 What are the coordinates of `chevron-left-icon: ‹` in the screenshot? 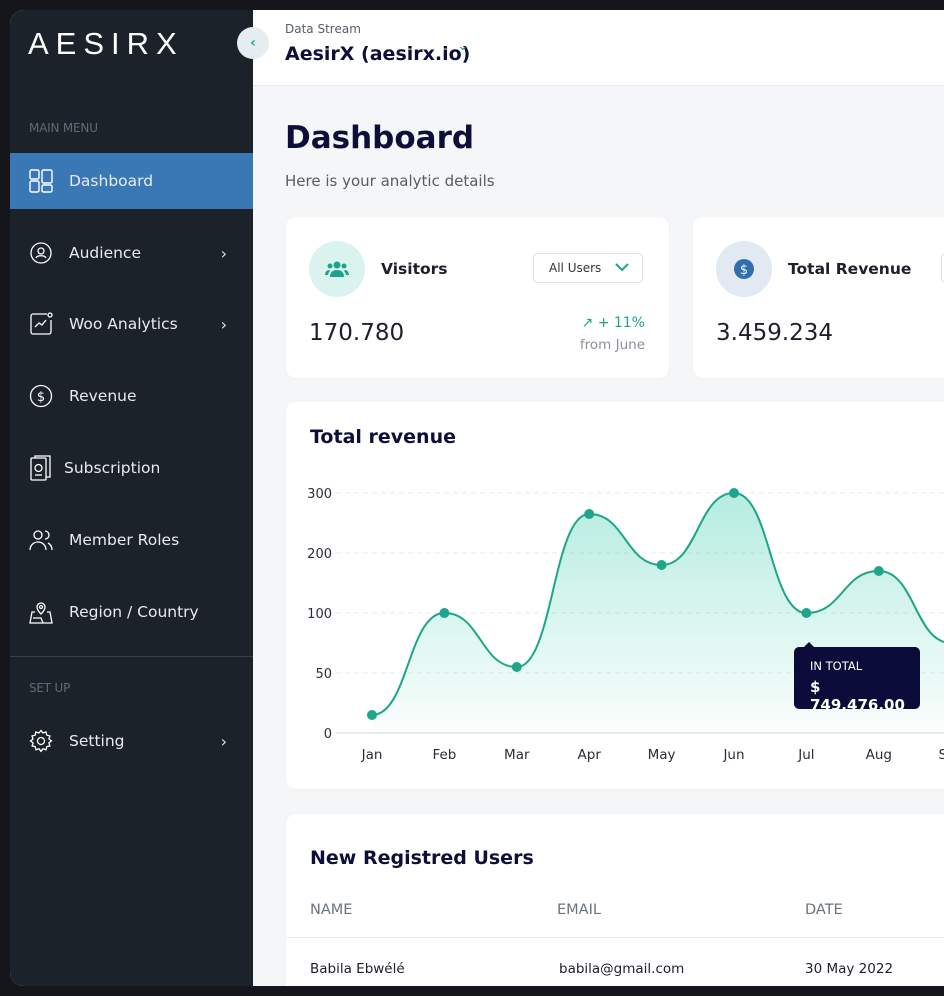 It's located at (253, 43).